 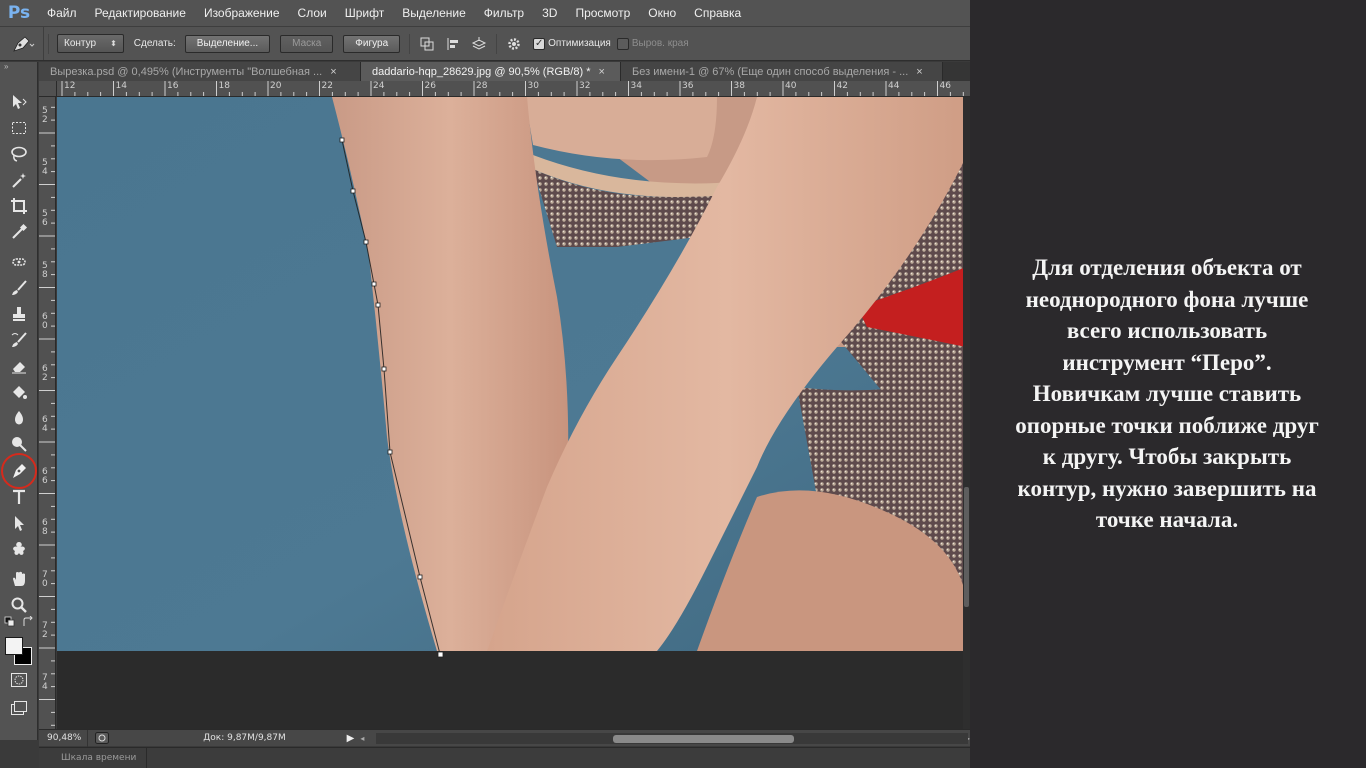 I want to click on ruler-label: 38, so click(x=739, y=86).